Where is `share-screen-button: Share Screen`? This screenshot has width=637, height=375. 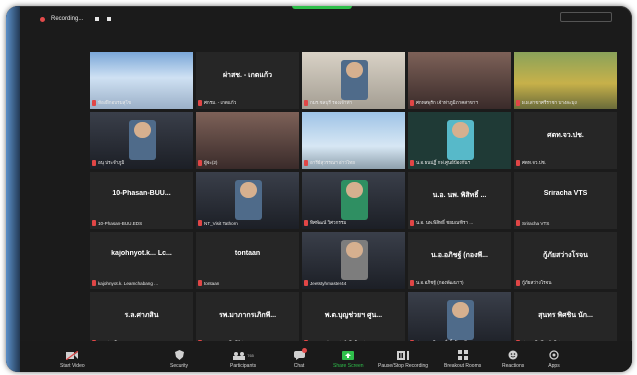
share-screen-button: Share Screen is located at coordinates (348, 359).